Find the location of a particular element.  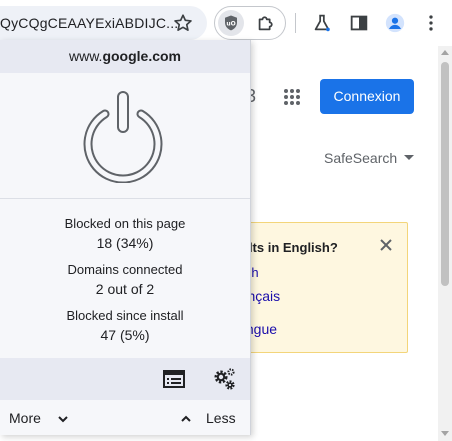

popup-hostname: www.google.com is located at coordinates (125, 56).